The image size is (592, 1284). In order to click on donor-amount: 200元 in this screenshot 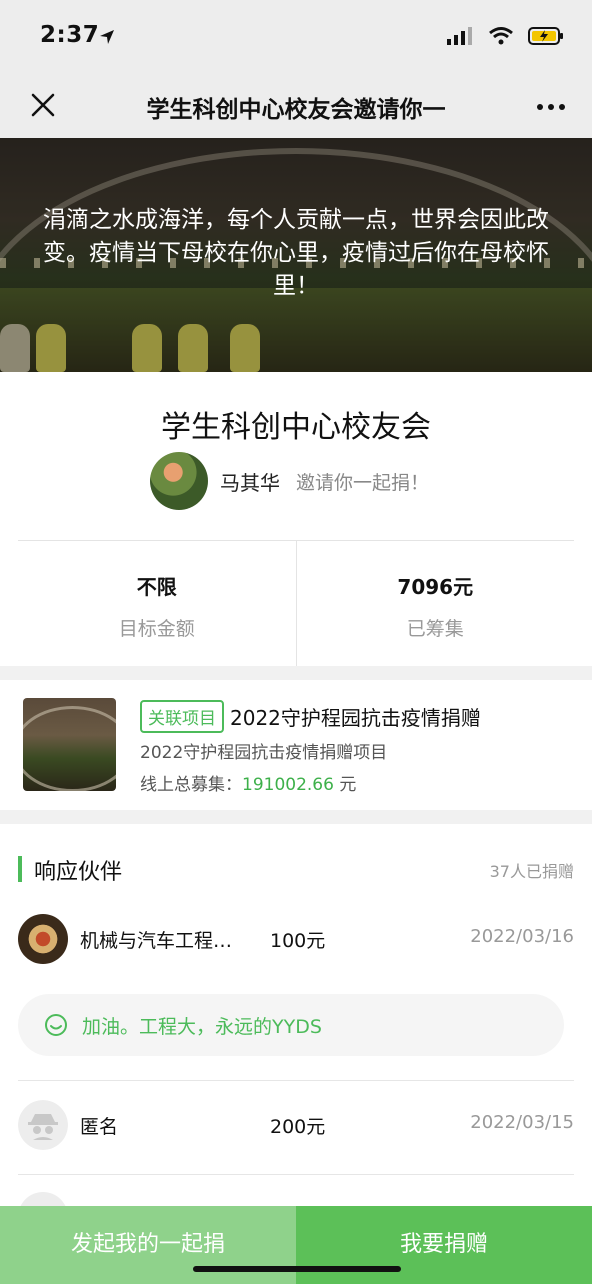, I will do `click(298, 1127)`.